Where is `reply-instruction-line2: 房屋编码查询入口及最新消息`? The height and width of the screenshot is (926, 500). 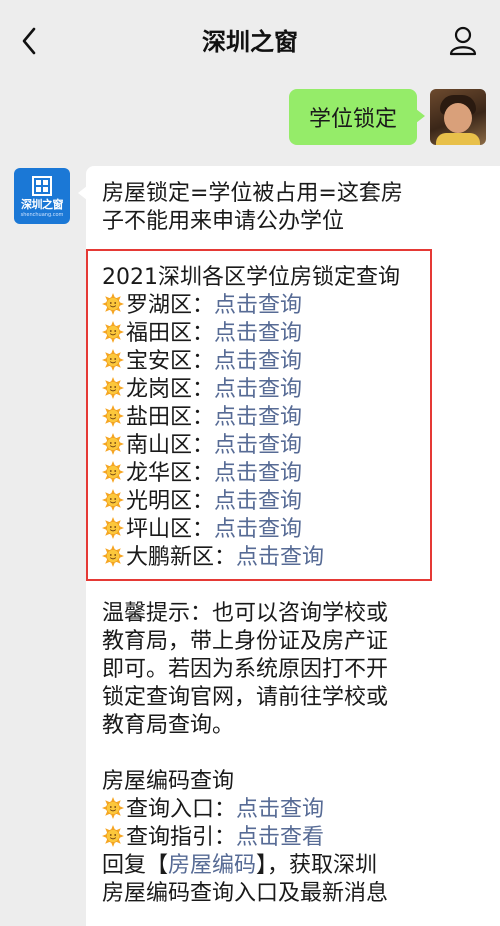 reply-instruction-line2: 房屋编码查询入口及最新消息 is located at coordinates (245, 893).